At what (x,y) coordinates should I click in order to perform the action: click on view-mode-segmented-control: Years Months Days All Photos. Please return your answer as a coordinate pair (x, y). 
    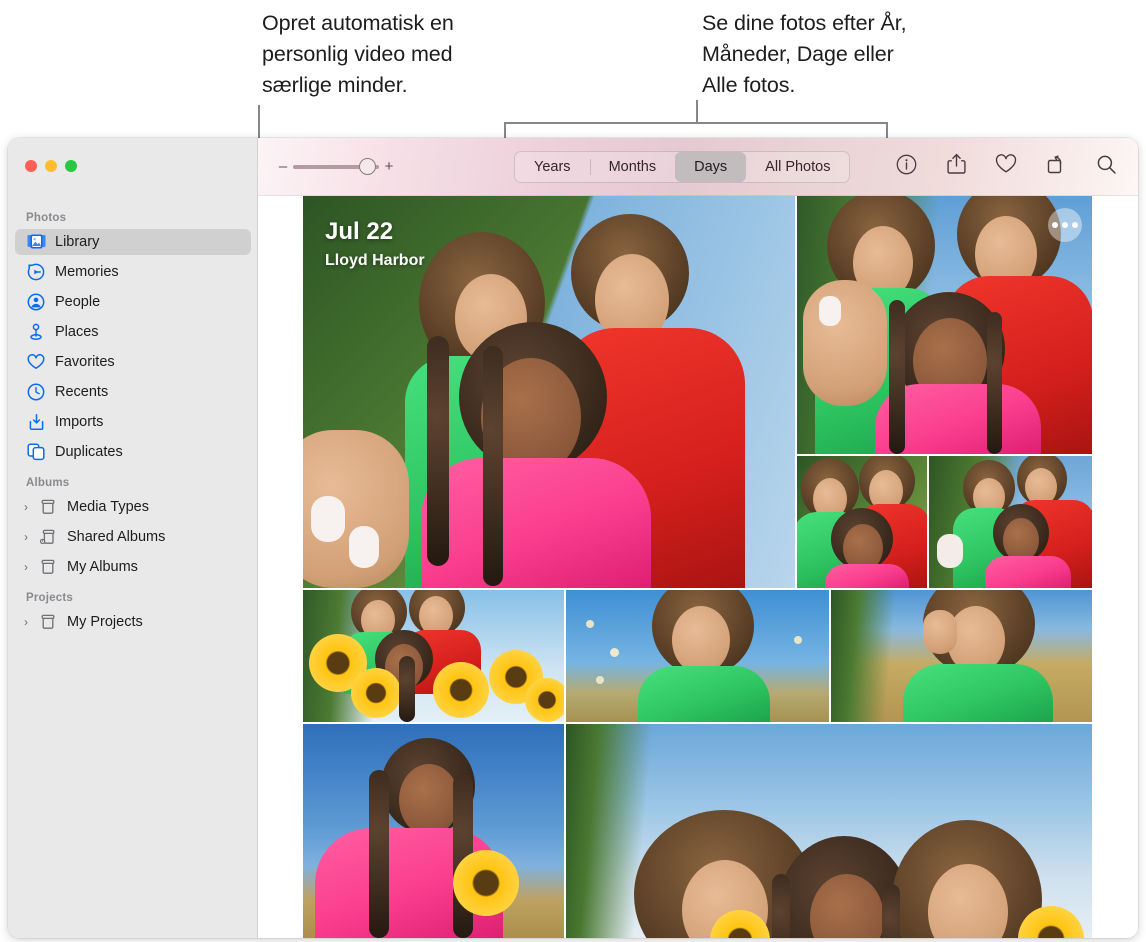
    Looking at the image, I should click on (682, 167).